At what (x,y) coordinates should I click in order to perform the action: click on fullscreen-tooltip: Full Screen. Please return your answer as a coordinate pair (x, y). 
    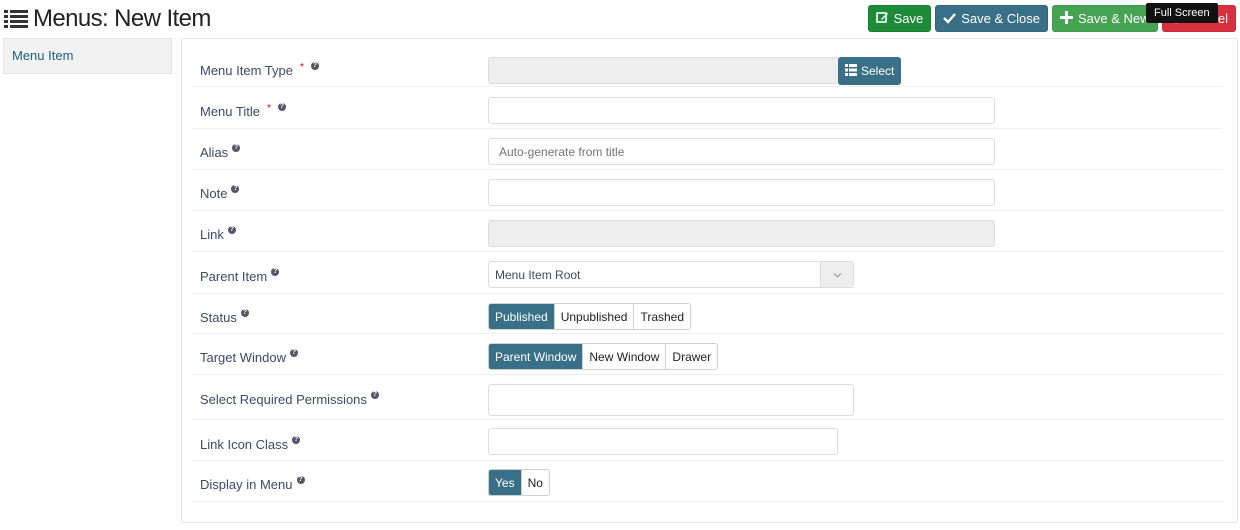
    Looking at the image, I should click on (1182, 13).